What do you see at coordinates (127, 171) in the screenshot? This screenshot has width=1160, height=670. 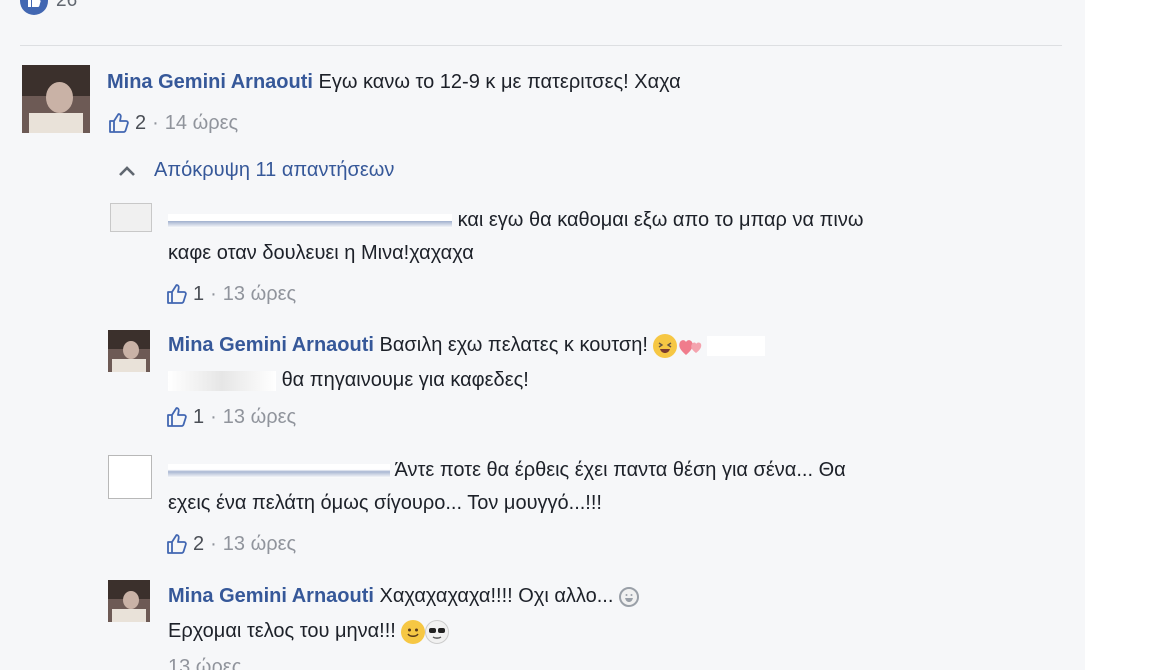 I see `chevron-up-icon` at bounding box center [127, 171].